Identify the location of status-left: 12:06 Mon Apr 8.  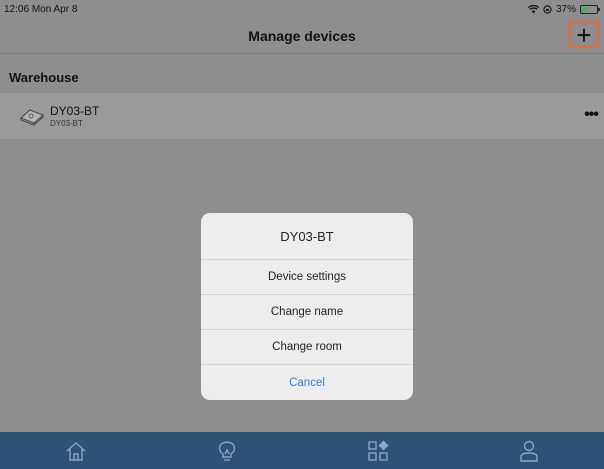
(40, 9).